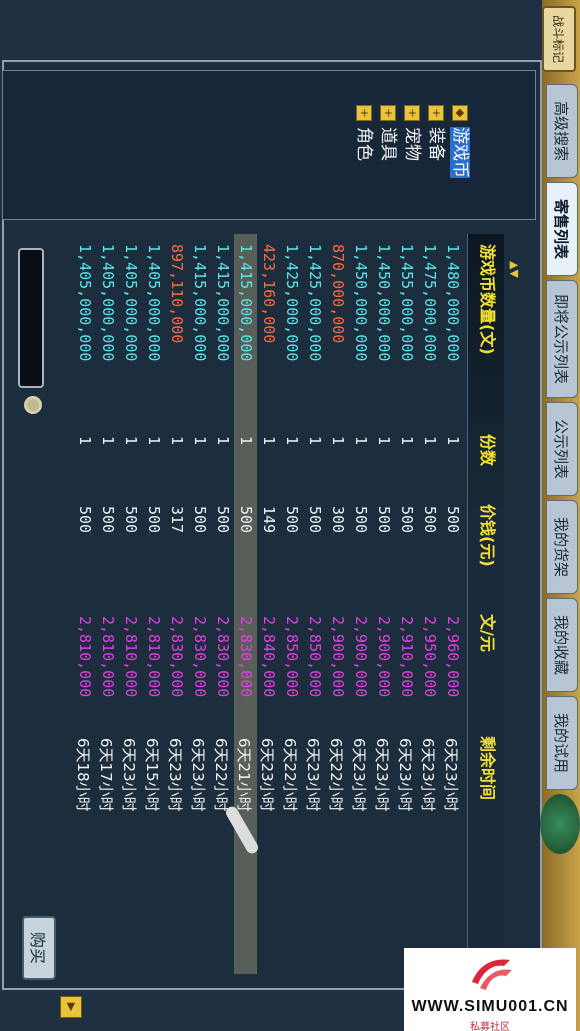  I want to click on cell-amount: 423,160,000, so click(269, 294).